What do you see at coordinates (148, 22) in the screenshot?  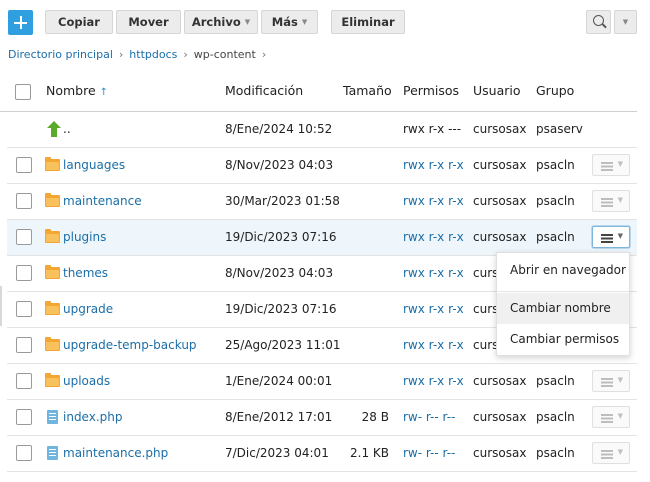 I see `move-button: Mover` at bounding box center [148, 22].